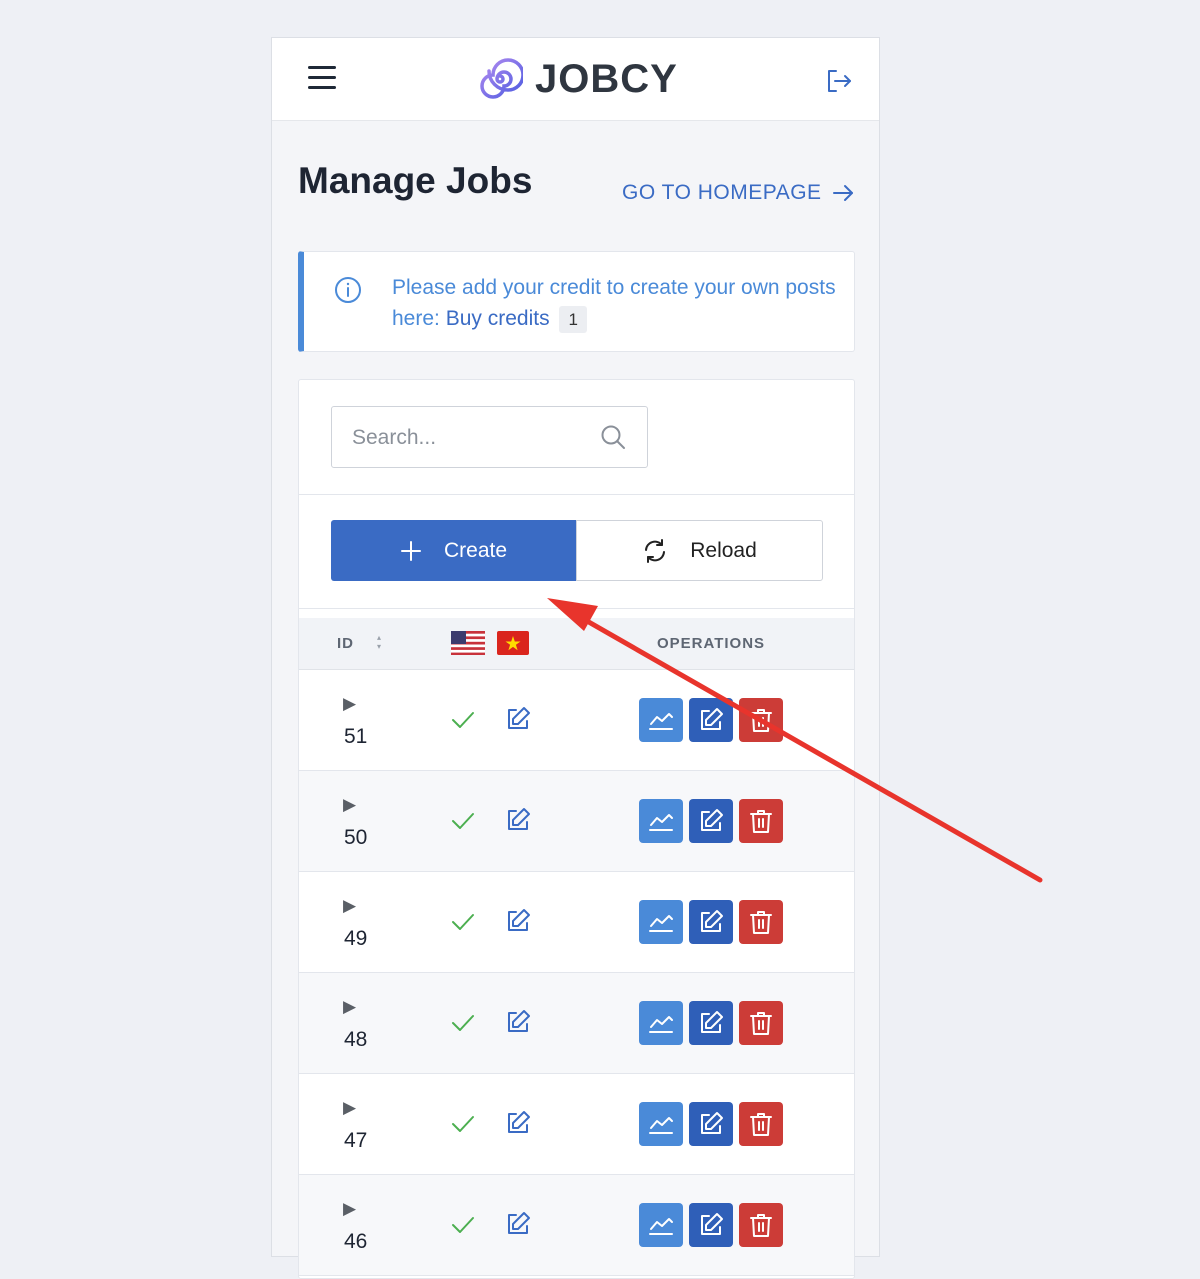  Describe the element at coordinates (576, 1023) in the screenshot. I see `table-row: ▶ 48` at that location.